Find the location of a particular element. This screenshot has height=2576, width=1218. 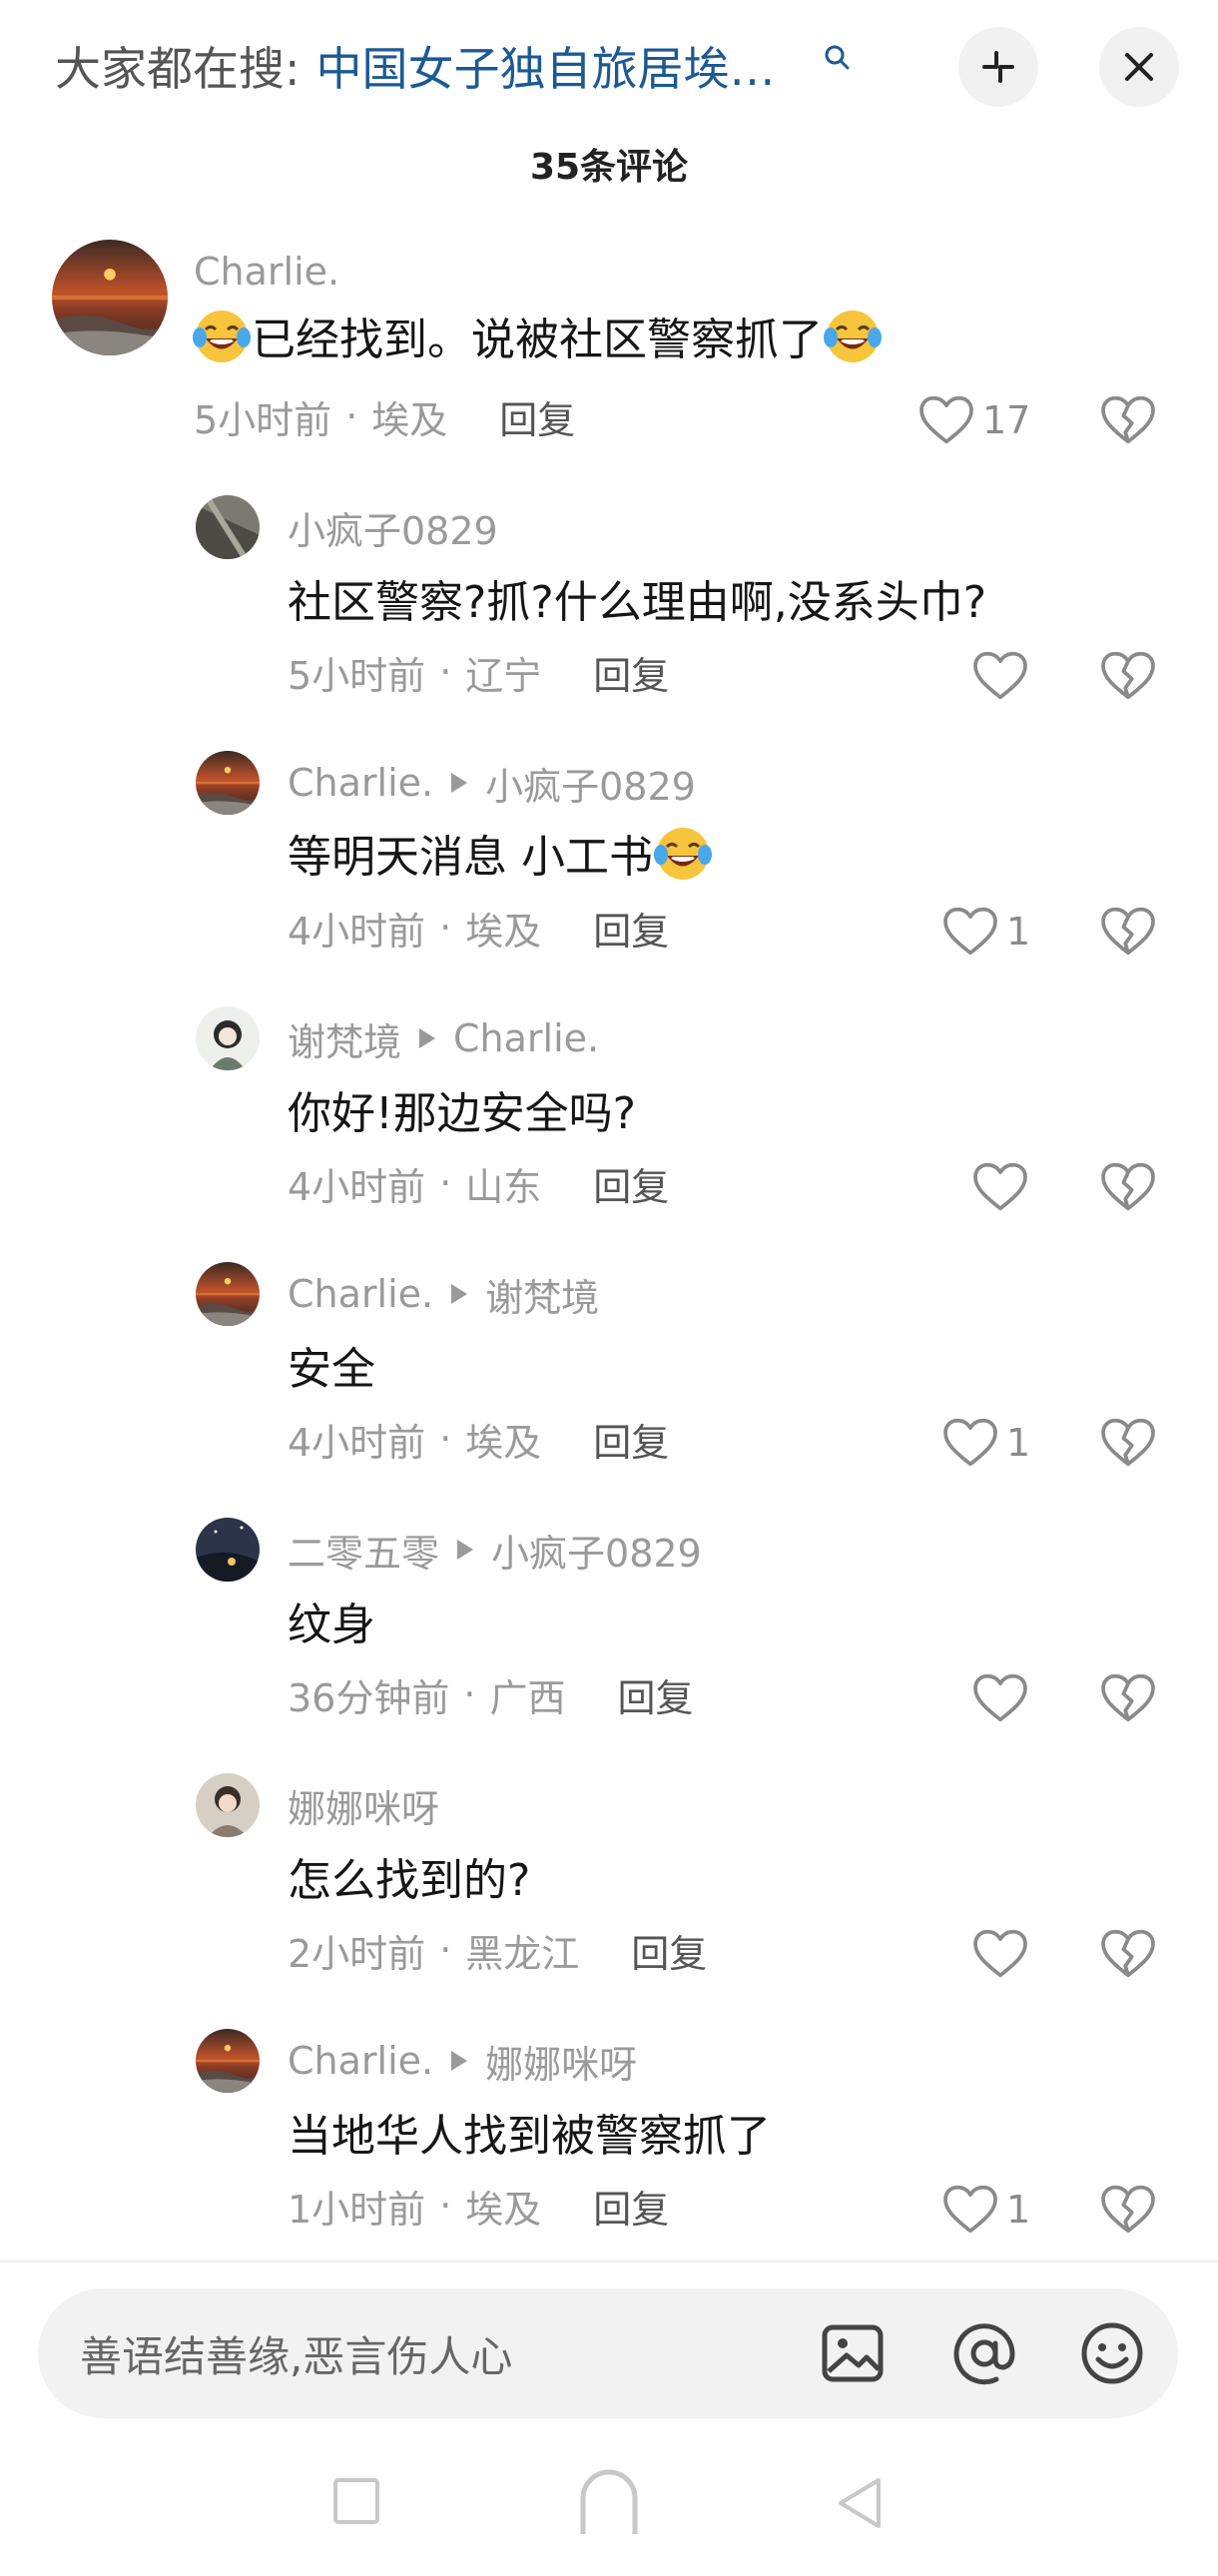

comment-text-content: 安全 is located at coordinates (332, 1369).